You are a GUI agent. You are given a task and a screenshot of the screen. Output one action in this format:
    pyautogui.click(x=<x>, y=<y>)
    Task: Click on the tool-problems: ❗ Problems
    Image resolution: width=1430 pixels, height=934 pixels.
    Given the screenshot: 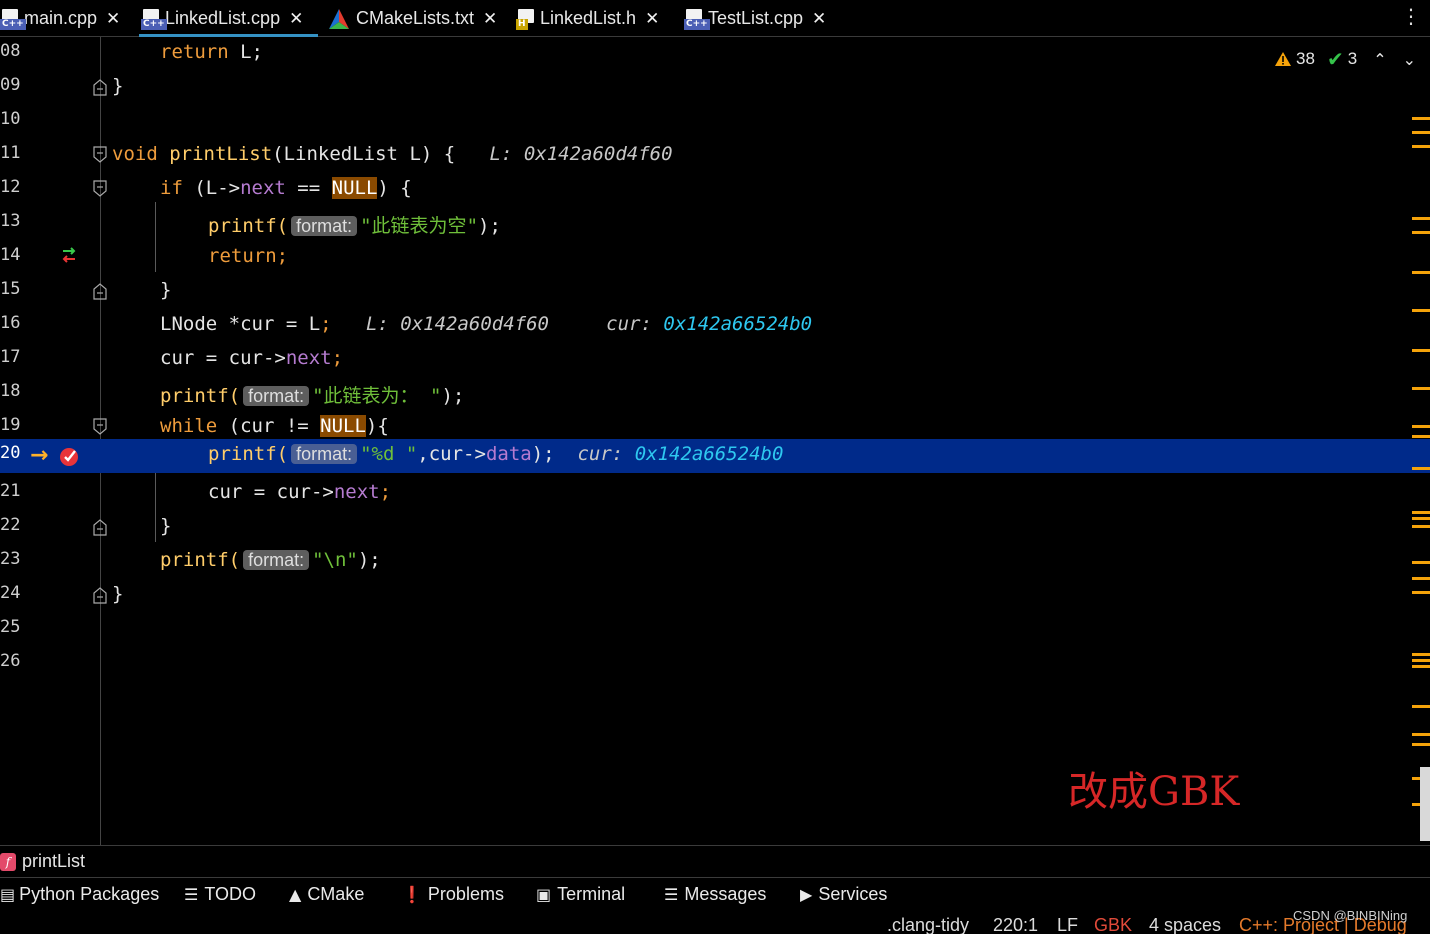 What is the action you would take?
    pyautogui.click(x=453, y=894)
    